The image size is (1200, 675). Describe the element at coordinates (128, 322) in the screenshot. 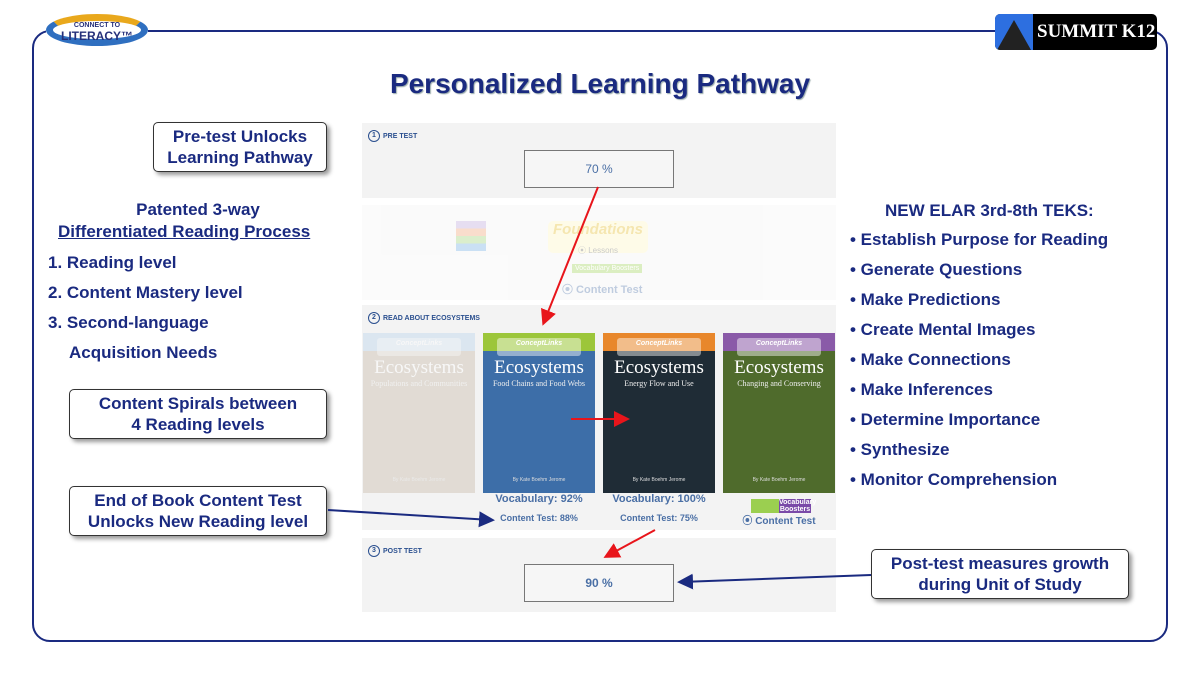

I see `left-item: 3. Second-language` at that location.